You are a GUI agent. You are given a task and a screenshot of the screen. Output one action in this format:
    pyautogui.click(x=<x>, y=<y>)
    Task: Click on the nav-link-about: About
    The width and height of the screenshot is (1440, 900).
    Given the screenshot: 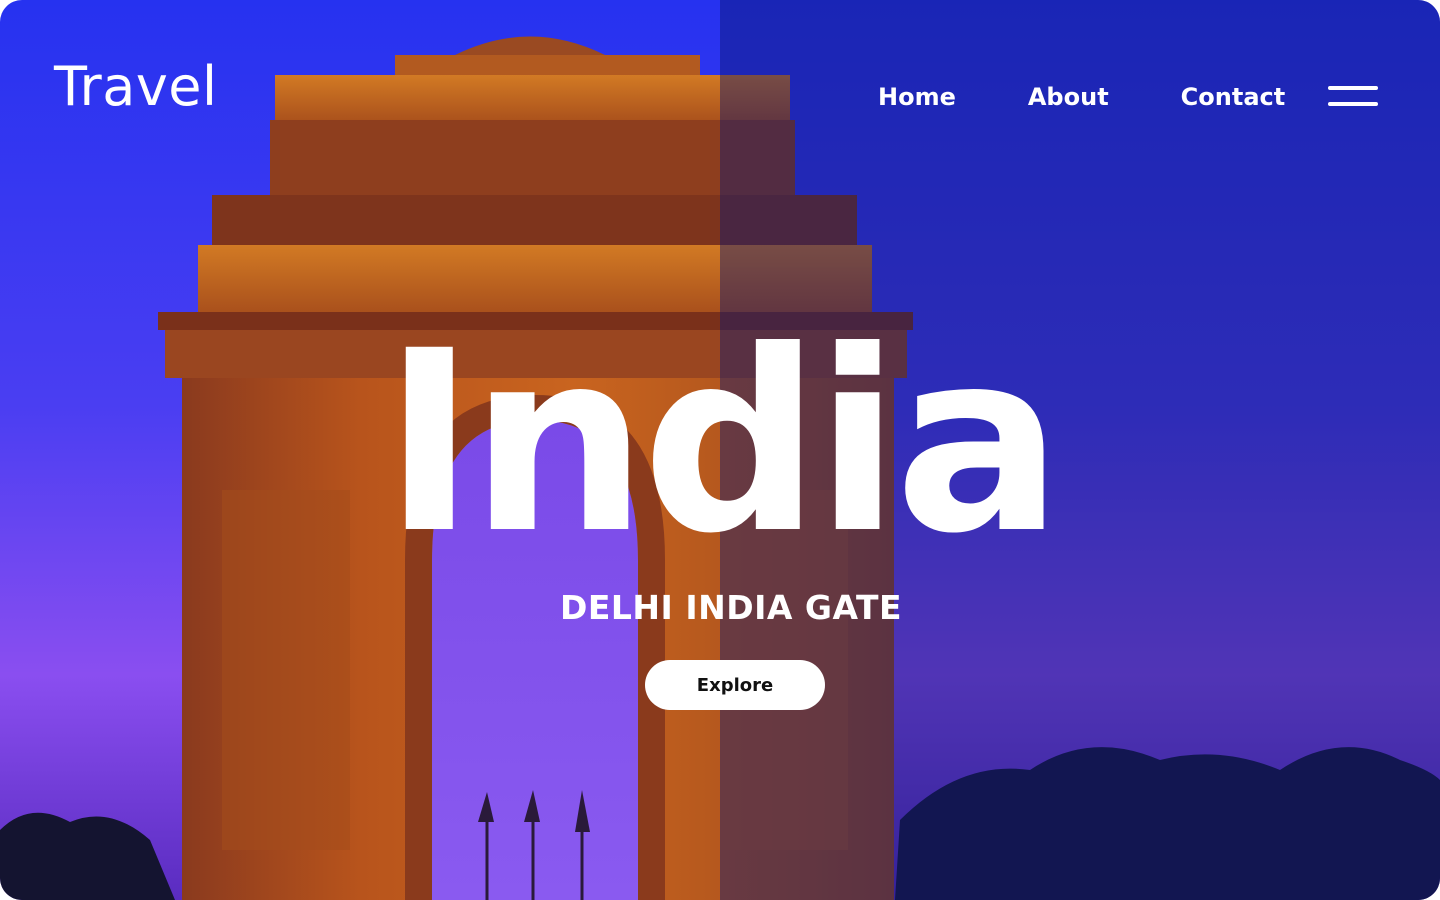 What is the action you would take?
    pyautogui.click(x=1068, y=97)
    